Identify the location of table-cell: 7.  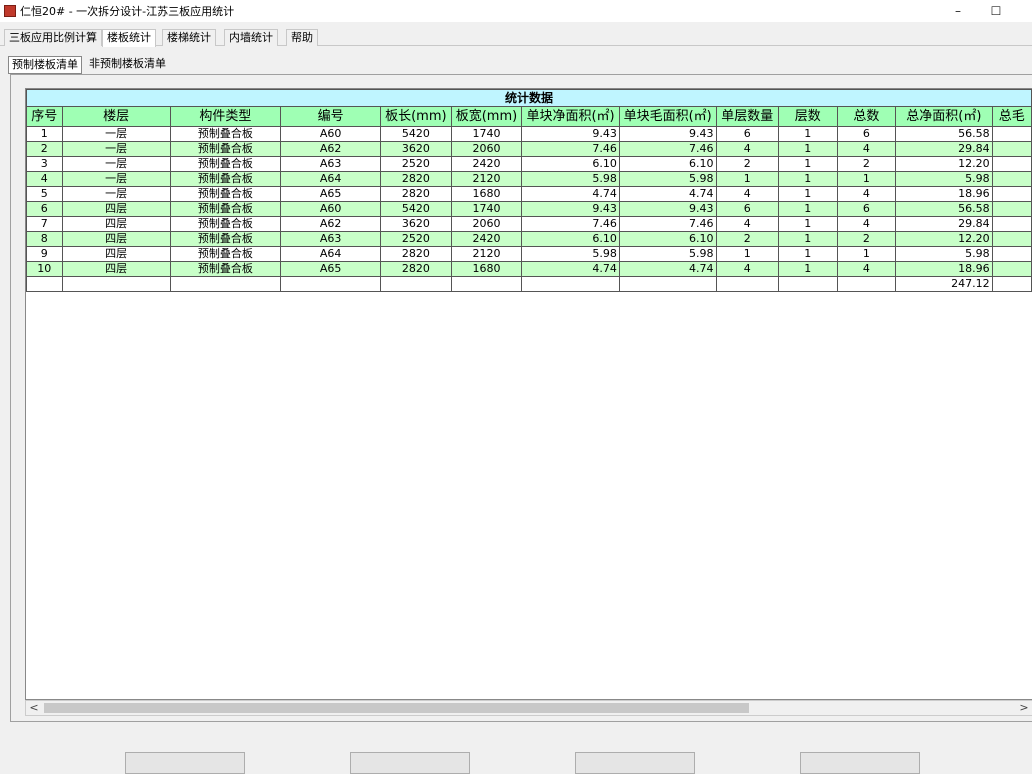
(44, 224).